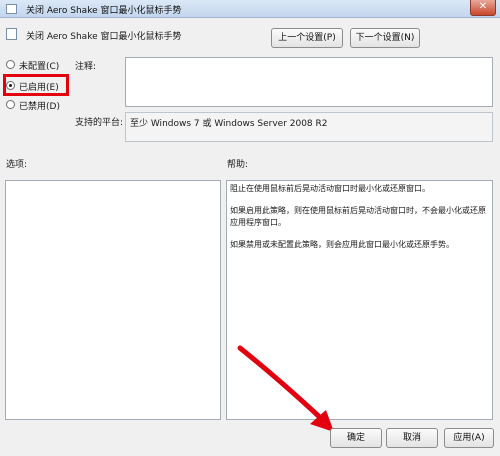 The width and height of the screenshot is (500, 456). I want to click on cancel-button: 取消, so click(412, 438).